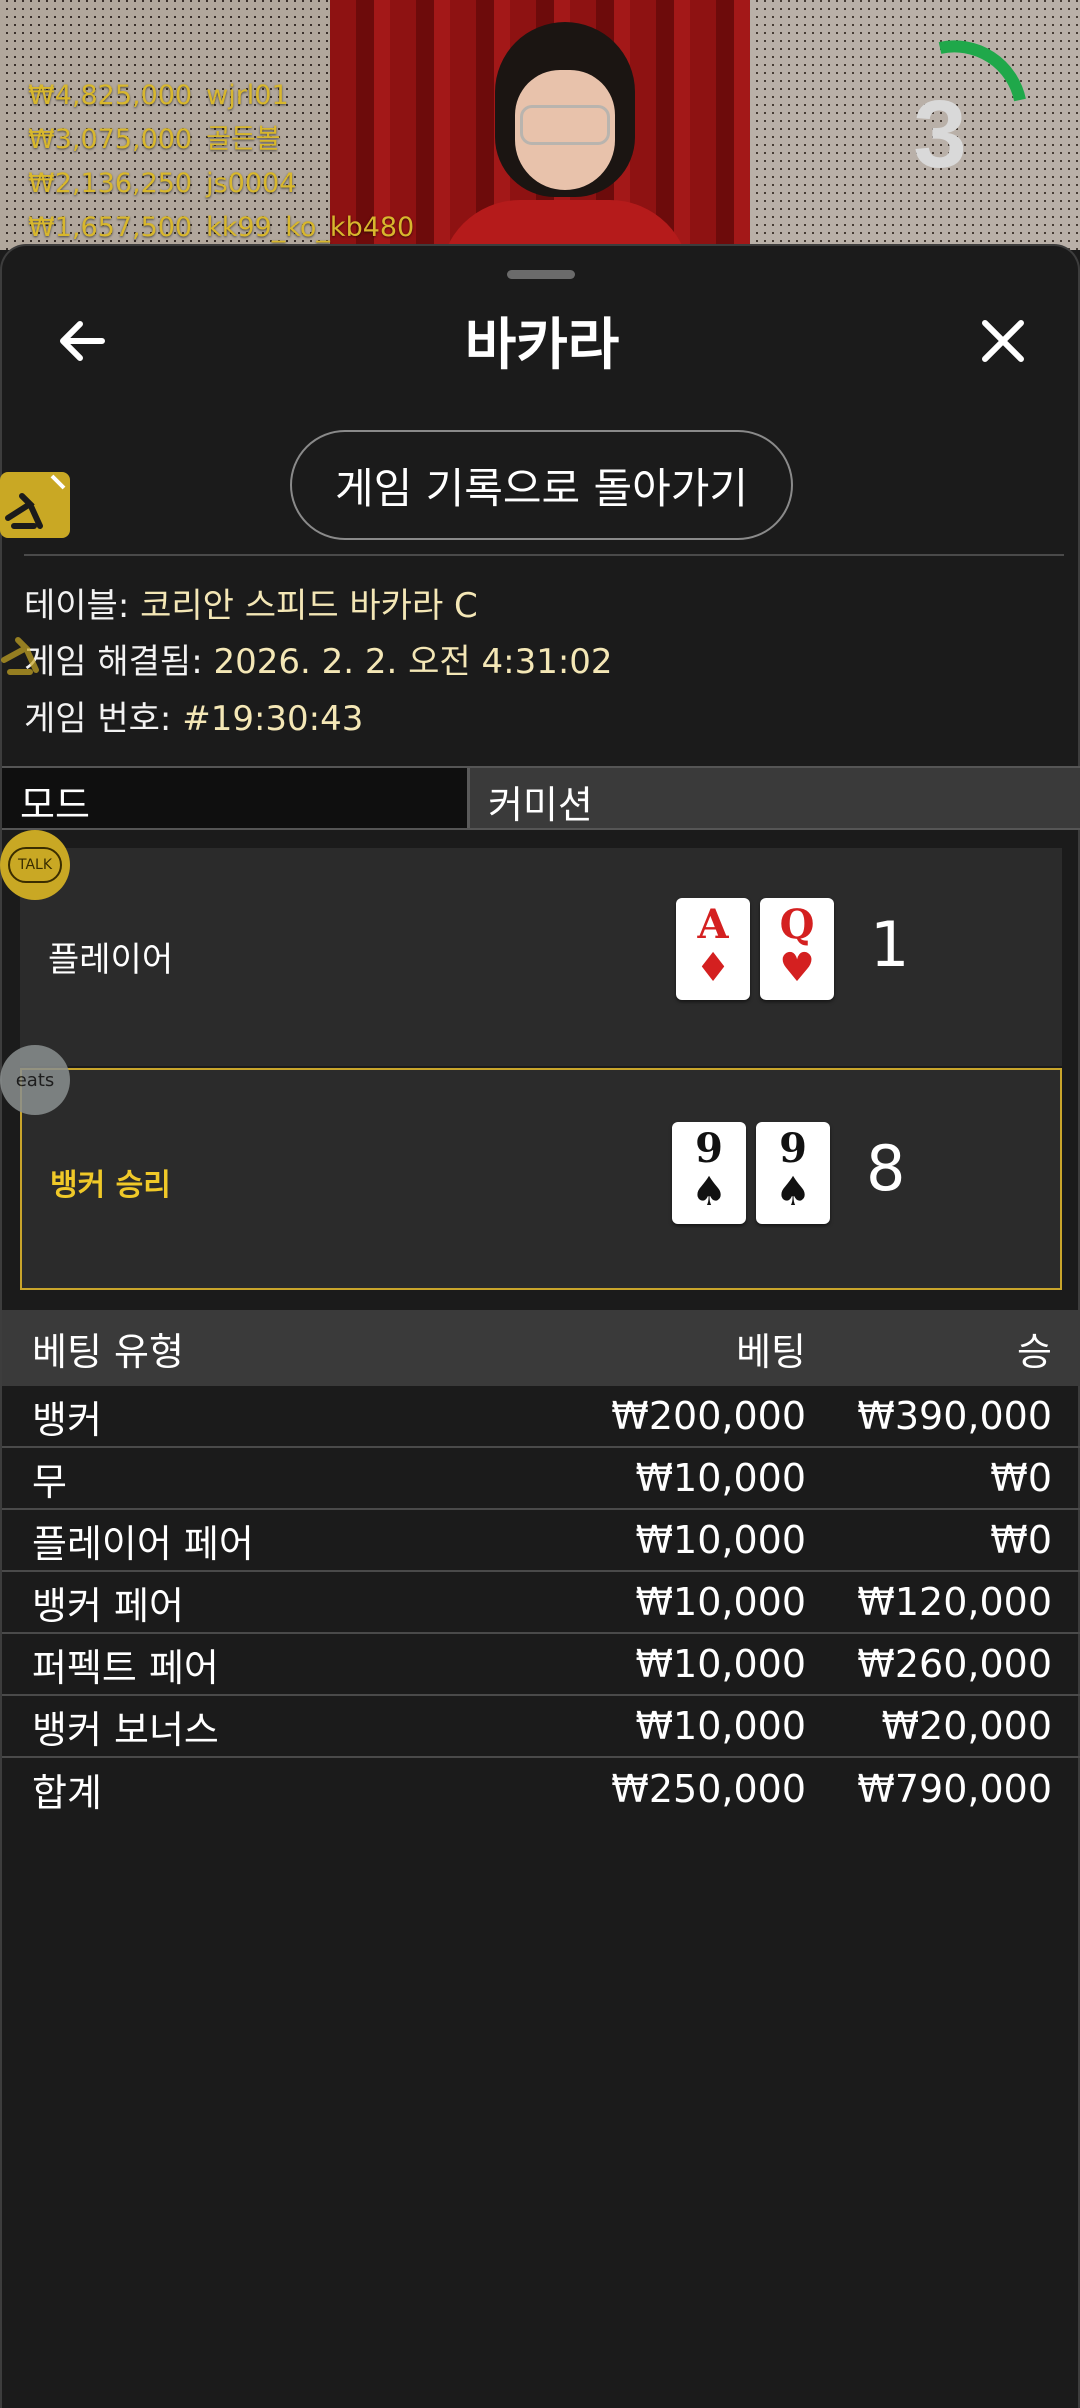  What do you see at coordinates (110, 139) in the screenshot?
I see `winner-amount: ₩3,075,000` at bounding box center [110, 139].